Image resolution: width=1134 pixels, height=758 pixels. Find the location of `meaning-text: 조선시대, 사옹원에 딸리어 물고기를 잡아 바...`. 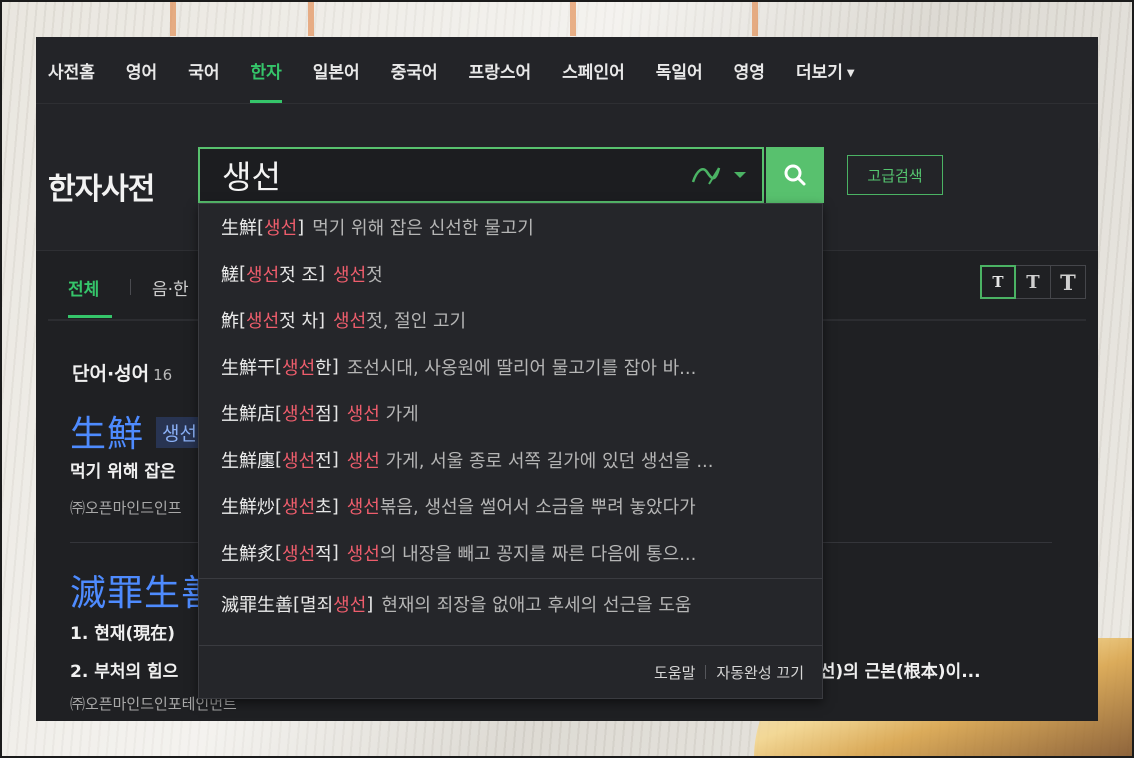

meaning-text: 조선시대, 사옹원에 딸리어 물고기를 잡아 바... is located at coordinates (521, 368).